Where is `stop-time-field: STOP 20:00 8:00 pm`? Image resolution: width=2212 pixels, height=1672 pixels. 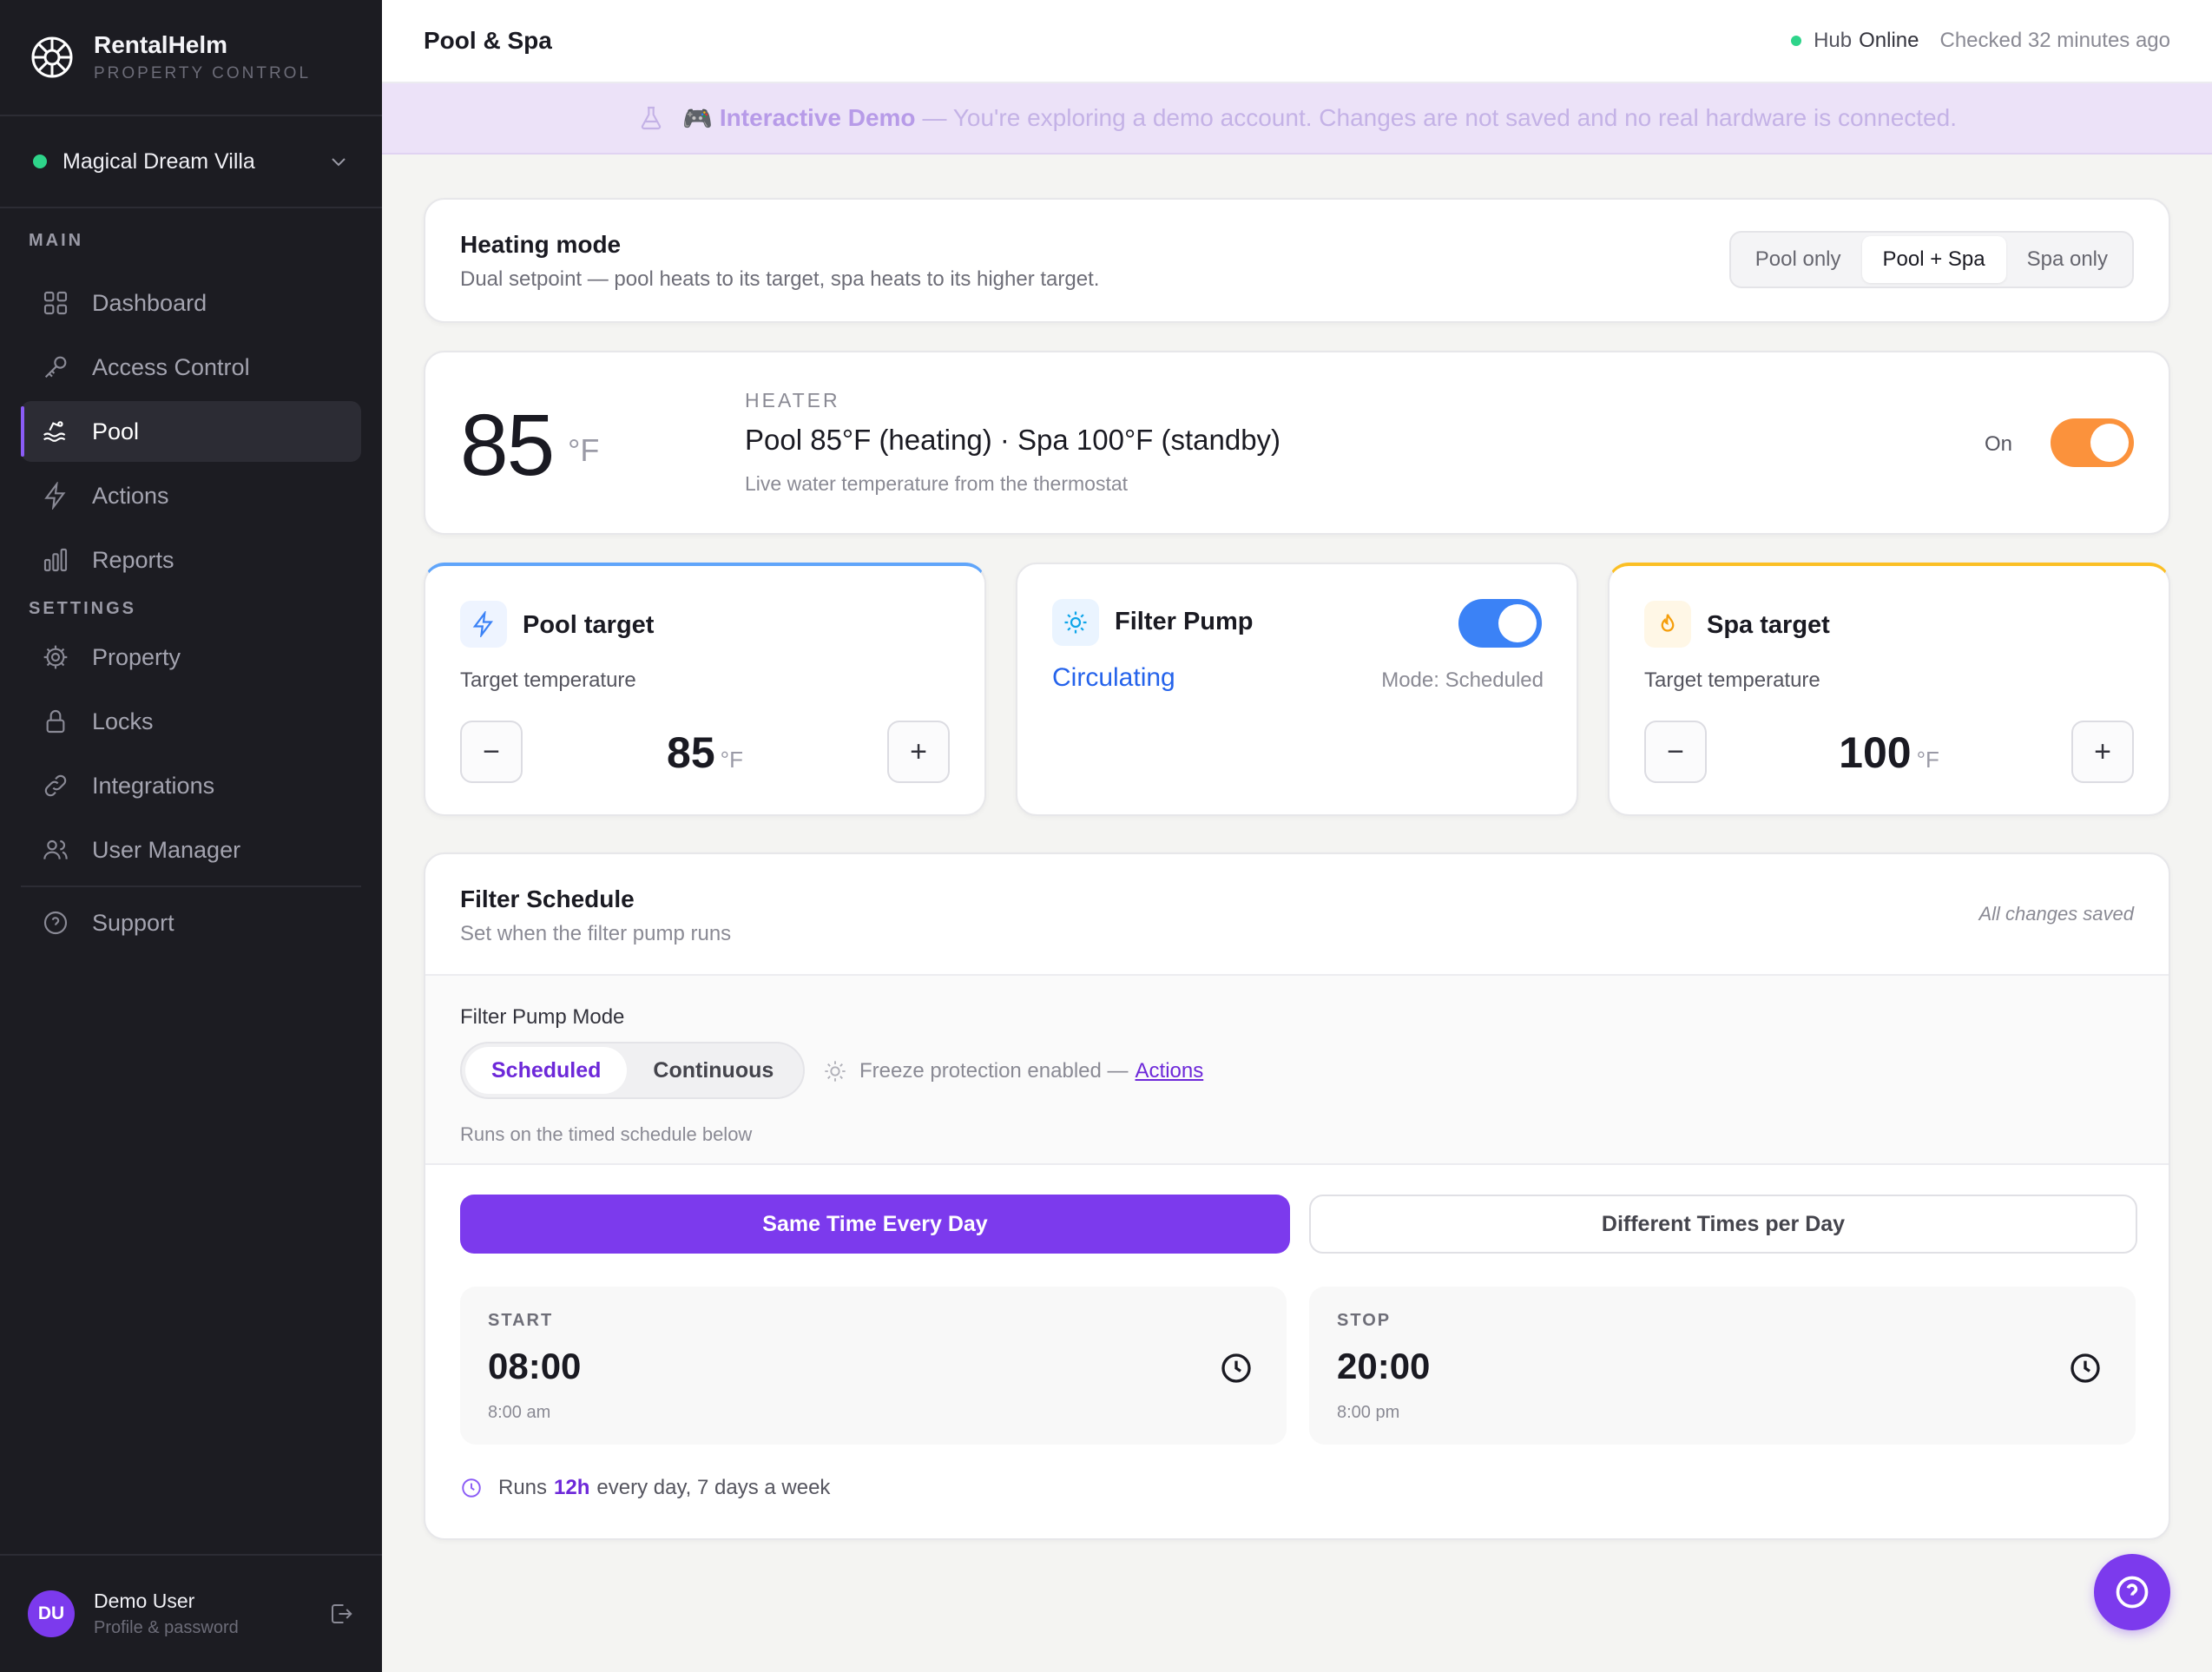
stop-time-field: STOP 20:00 8:00 pm is located at coordinates (1722, 1366).